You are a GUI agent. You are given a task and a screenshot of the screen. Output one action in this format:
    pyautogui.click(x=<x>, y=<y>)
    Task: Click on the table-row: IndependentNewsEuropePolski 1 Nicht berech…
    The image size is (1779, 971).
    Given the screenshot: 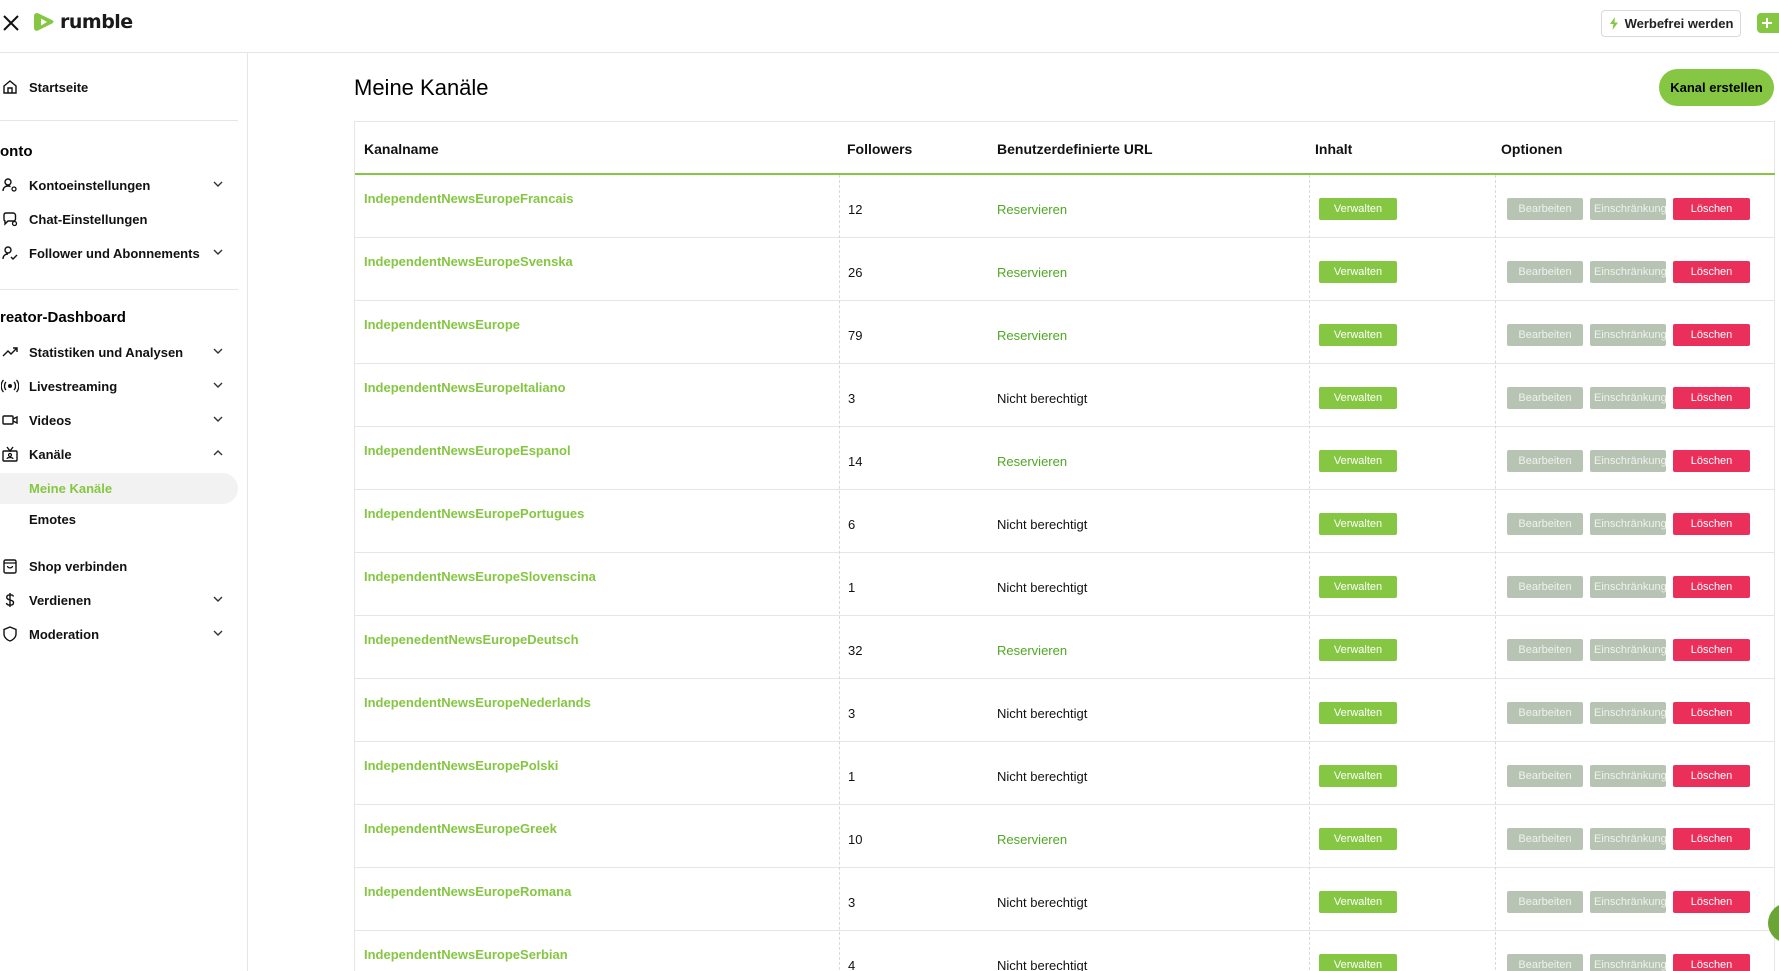 What is the action you would take?
    pyautogui.click(x=1065, y=773)
    